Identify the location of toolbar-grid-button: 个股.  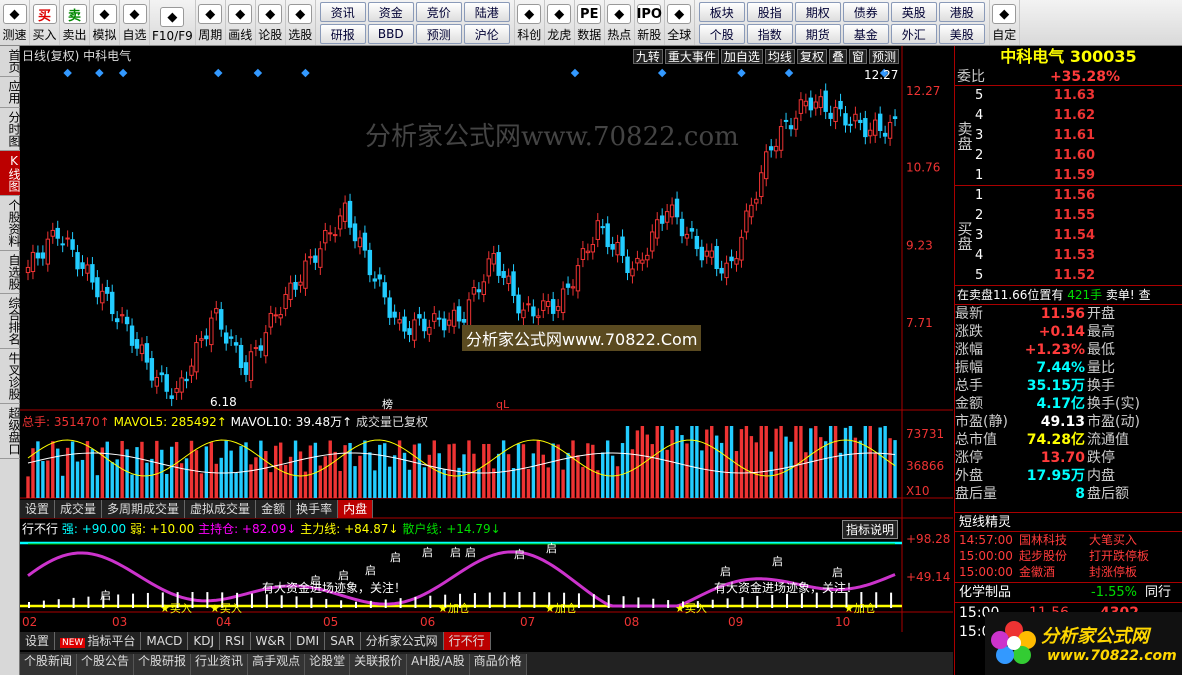
(721, 34).